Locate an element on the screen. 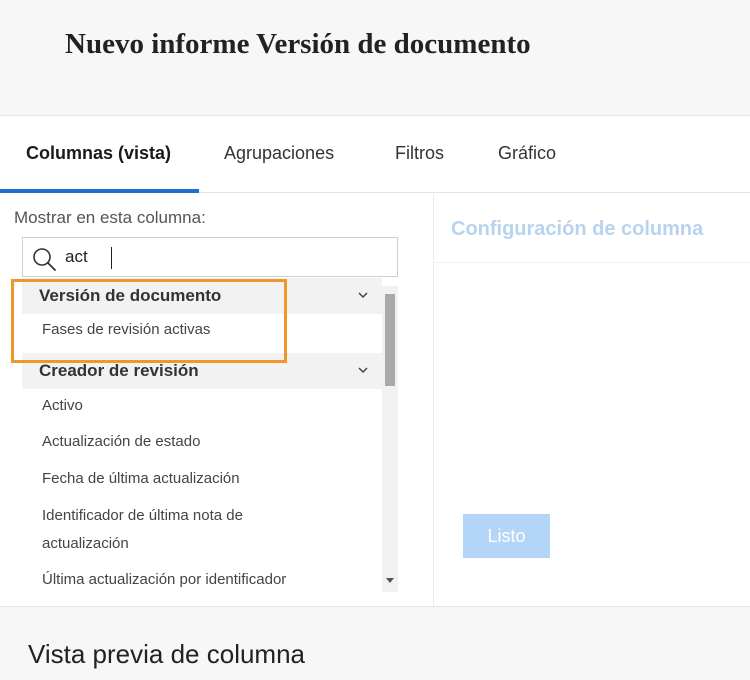 Image resolution: width=750 pixels, height=680 pixels. group-header-review-creator: Creador de revisión is located at coordinates (202, 371).